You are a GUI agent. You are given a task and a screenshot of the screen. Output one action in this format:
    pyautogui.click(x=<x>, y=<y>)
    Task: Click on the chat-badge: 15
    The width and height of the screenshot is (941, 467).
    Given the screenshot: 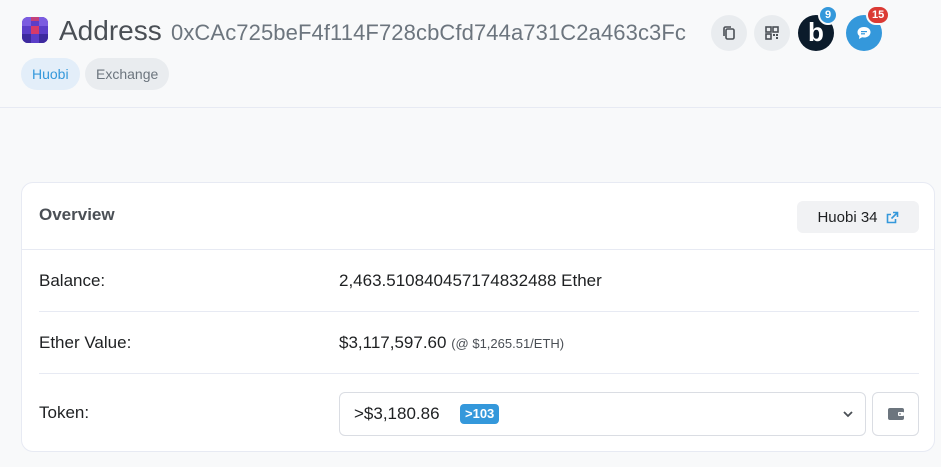 What is the action you would take?
    pyautogui.click(x=878, y=15)
    